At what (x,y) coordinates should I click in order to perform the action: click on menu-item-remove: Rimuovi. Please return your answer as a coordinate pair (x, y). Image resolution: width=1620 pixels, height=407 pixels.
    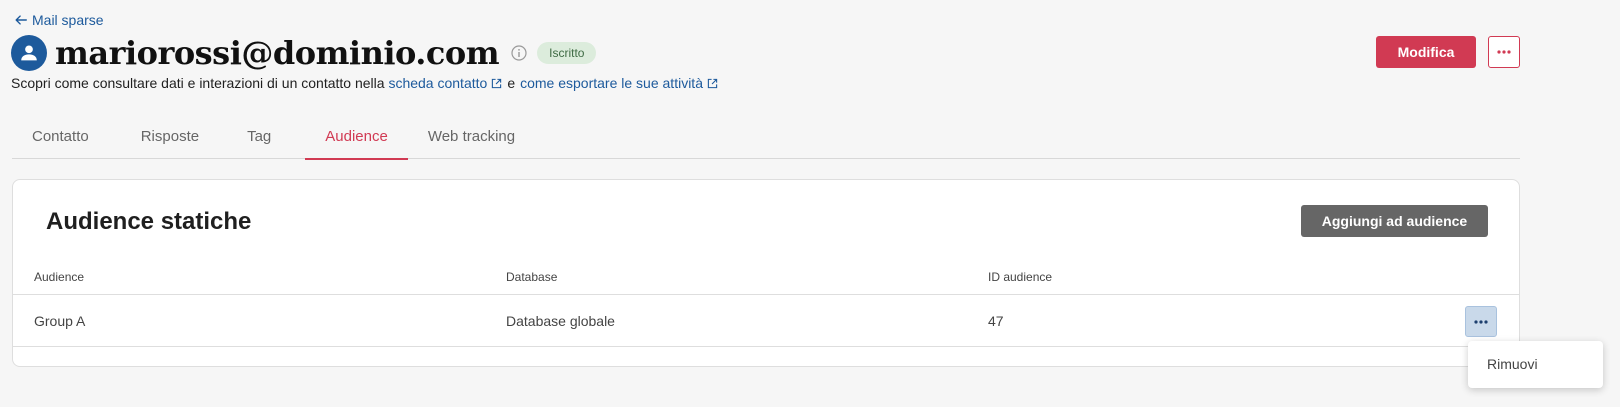
    Looking at the image, I should click on (1512, 364).